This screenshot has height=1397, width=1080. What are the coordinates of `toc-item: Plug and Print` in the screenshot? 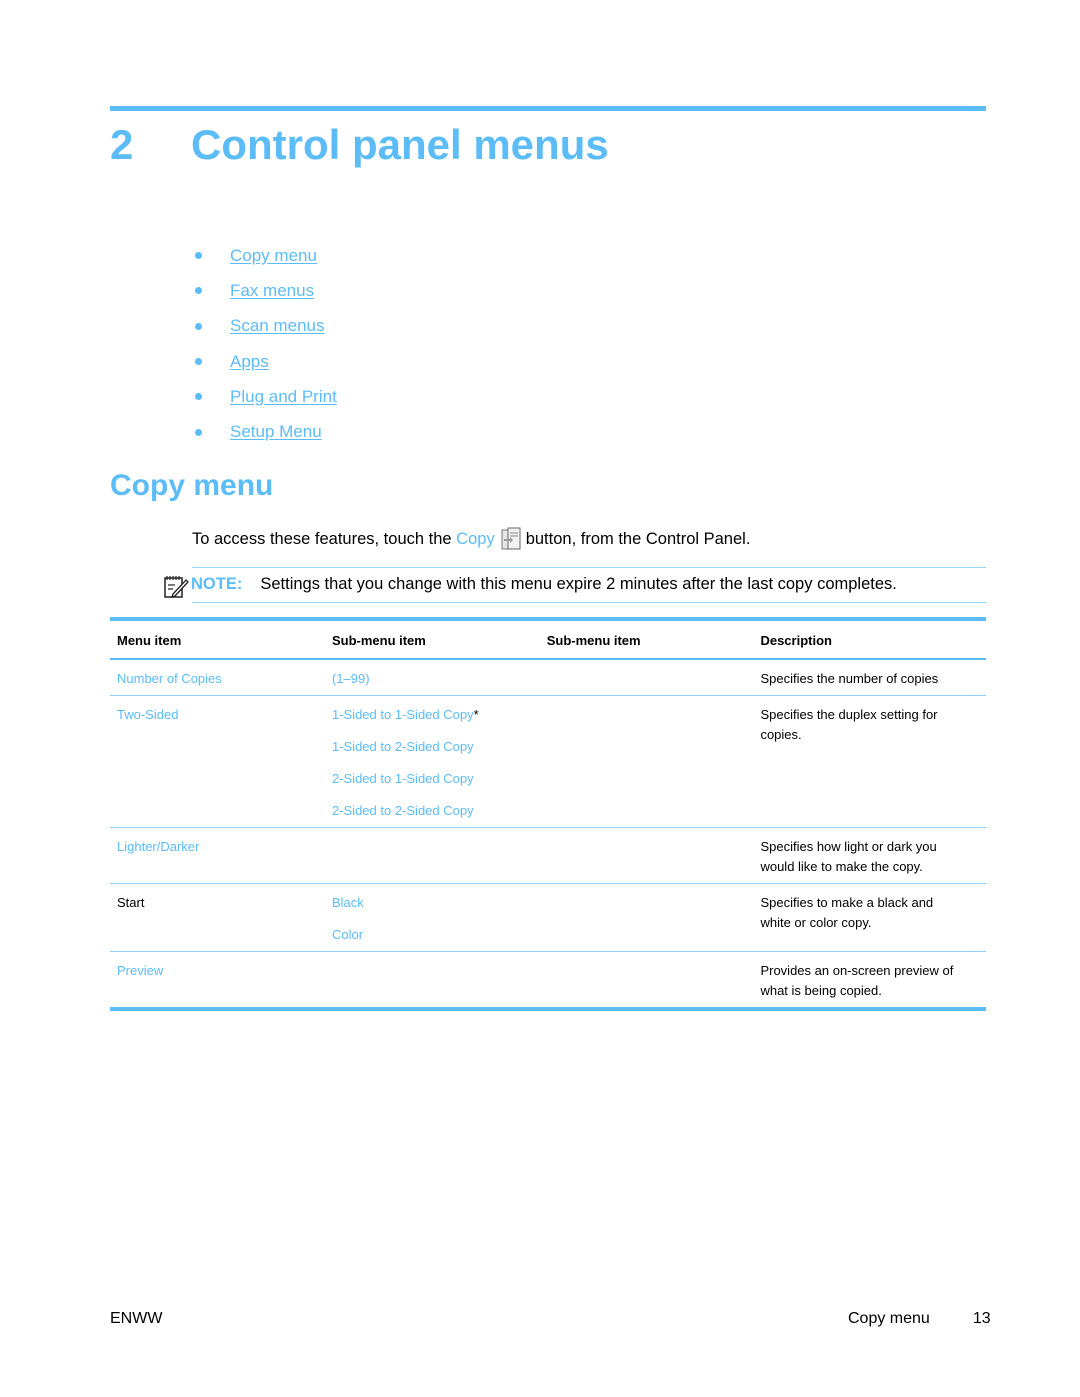 It's located at (264, 396).